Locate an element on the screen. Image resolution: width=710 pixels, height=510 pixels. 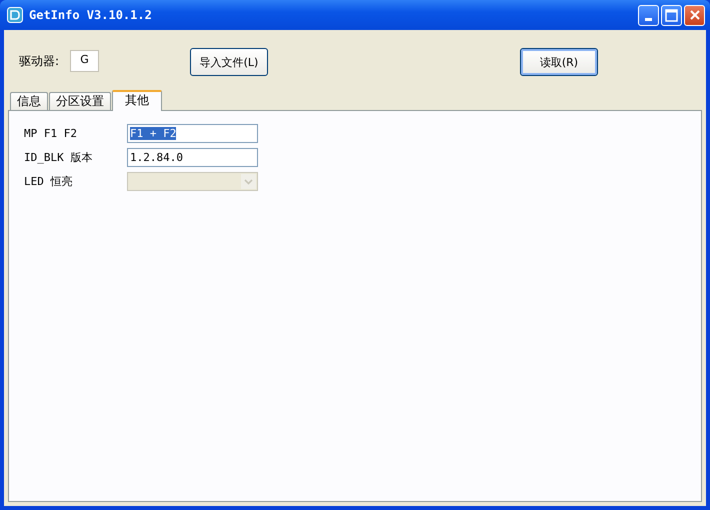
read-button: 读取(R) is located at coordinates (559, 62).